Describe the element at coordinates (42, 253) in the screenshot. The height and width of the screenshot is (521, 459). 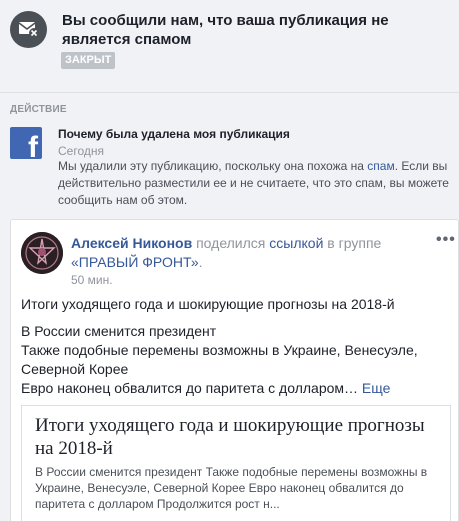
I see `avatar` at that location.